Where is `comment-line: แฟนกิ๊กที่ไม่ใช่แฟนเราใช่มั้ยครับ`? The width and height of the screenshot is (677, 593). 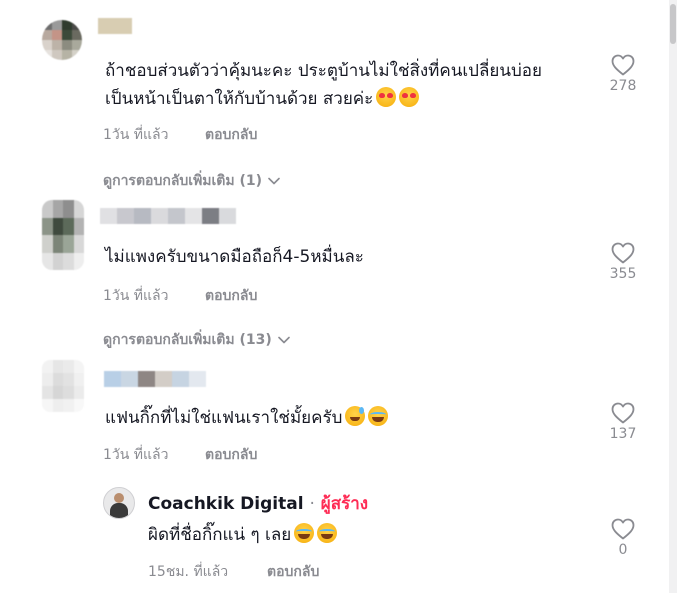 comment-line: แฟนกิ๊กที่ไม่ใช่แฟนเราใช่มั้ยครับ is located at coordinates (224, 418).